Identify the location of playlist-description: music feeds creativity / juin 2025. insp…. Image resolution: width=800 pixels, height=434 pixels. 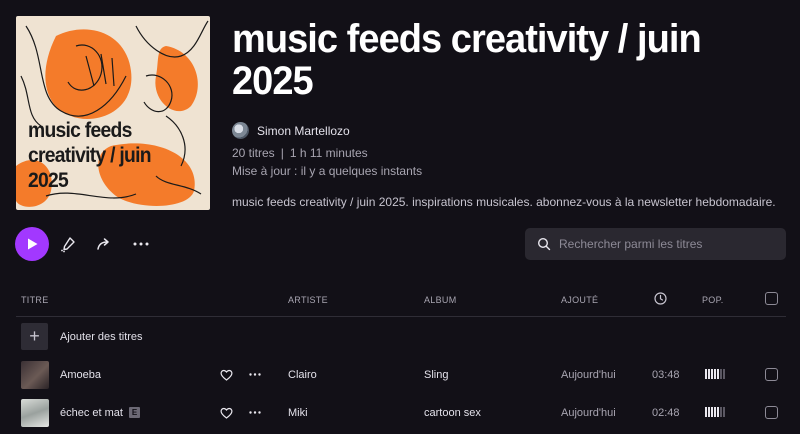
(504, 202).